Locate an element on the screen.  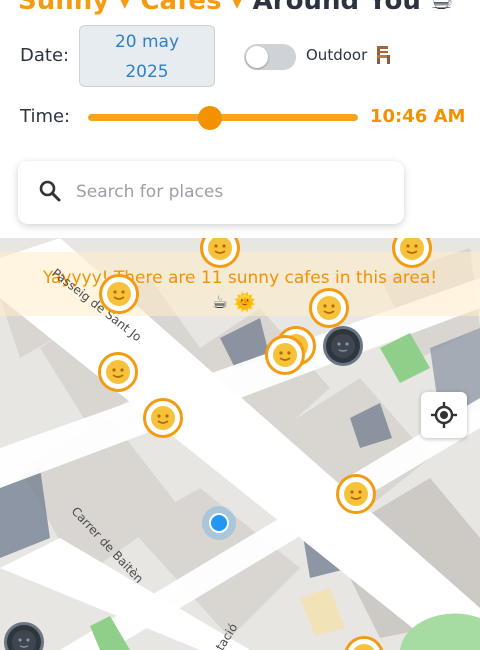
date-value-line1: 20 may is located at coordinates (147, 42).